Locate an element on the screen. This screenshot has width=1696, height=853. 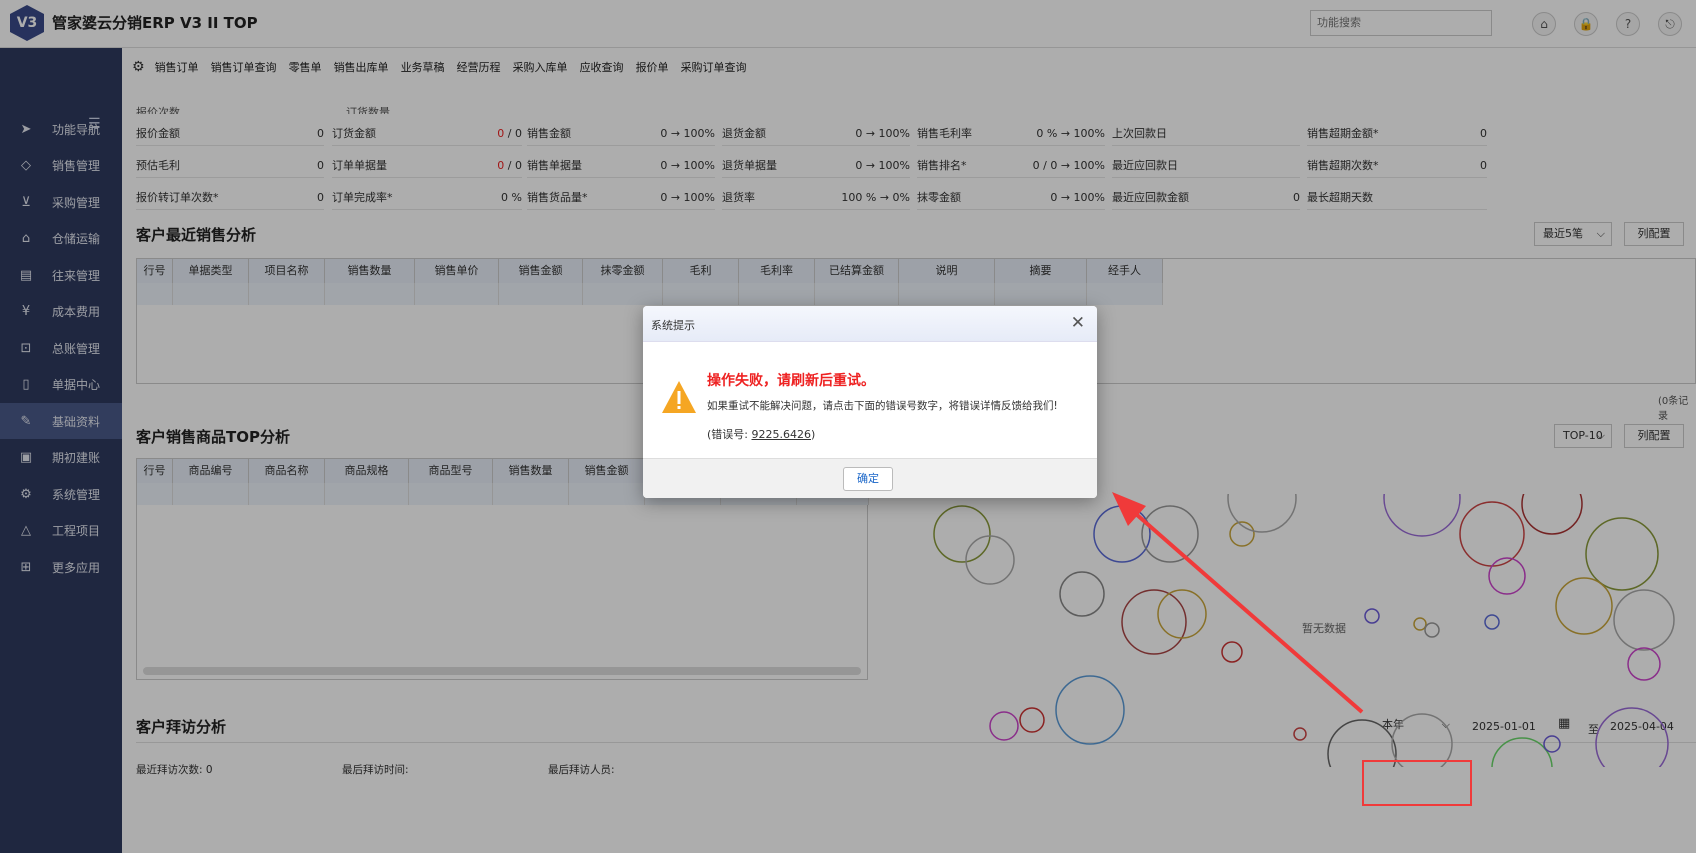
dialog-footer: 确定 is located at coordinates (870, 478).